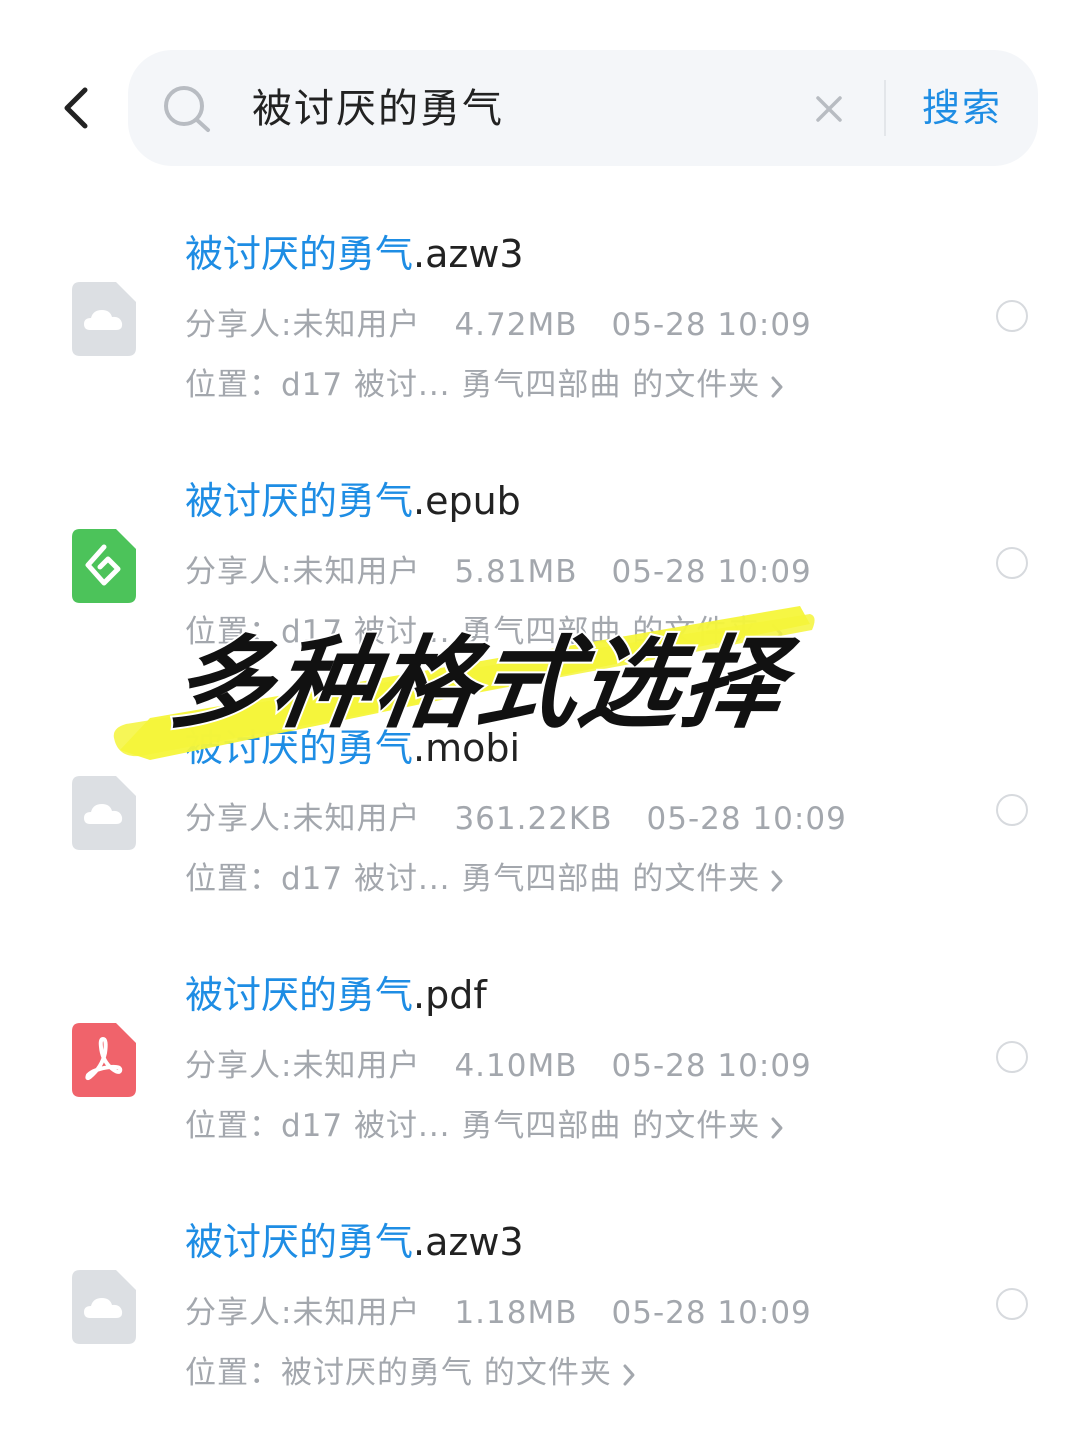  I want to click on file-size: 1.18MB, so click(516, 1313).